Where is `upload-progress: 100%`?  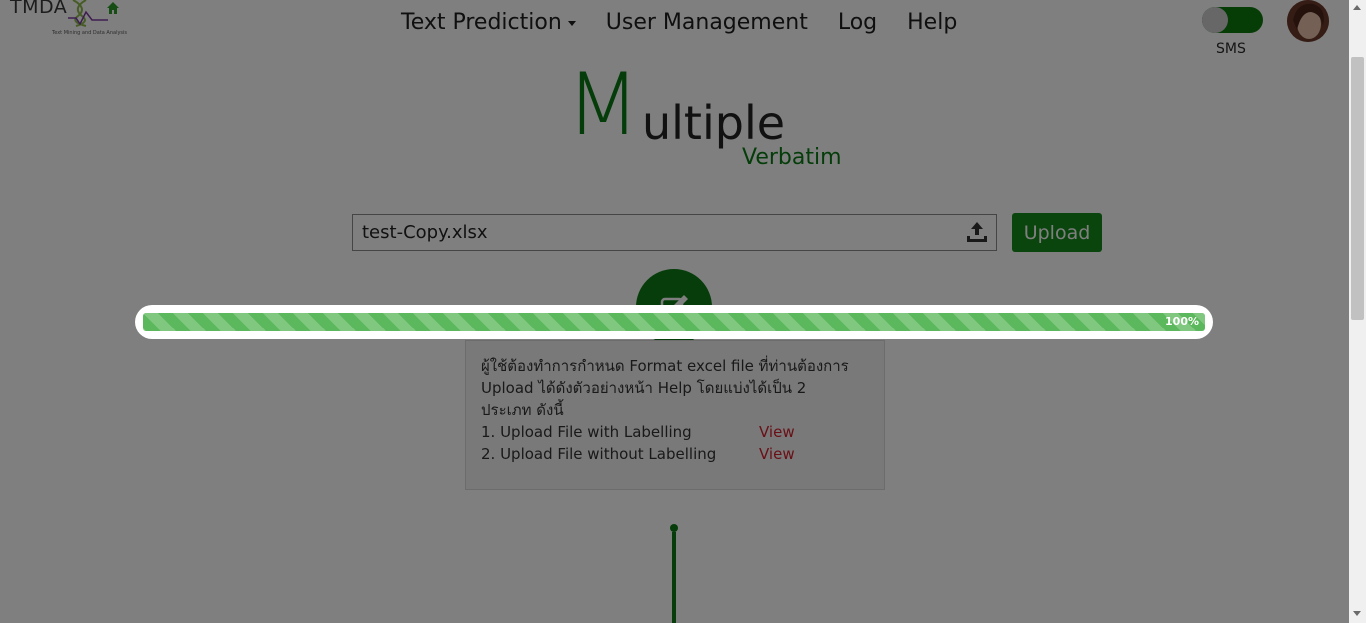 upload-progress: 100% is located at coordinates (674, 322).